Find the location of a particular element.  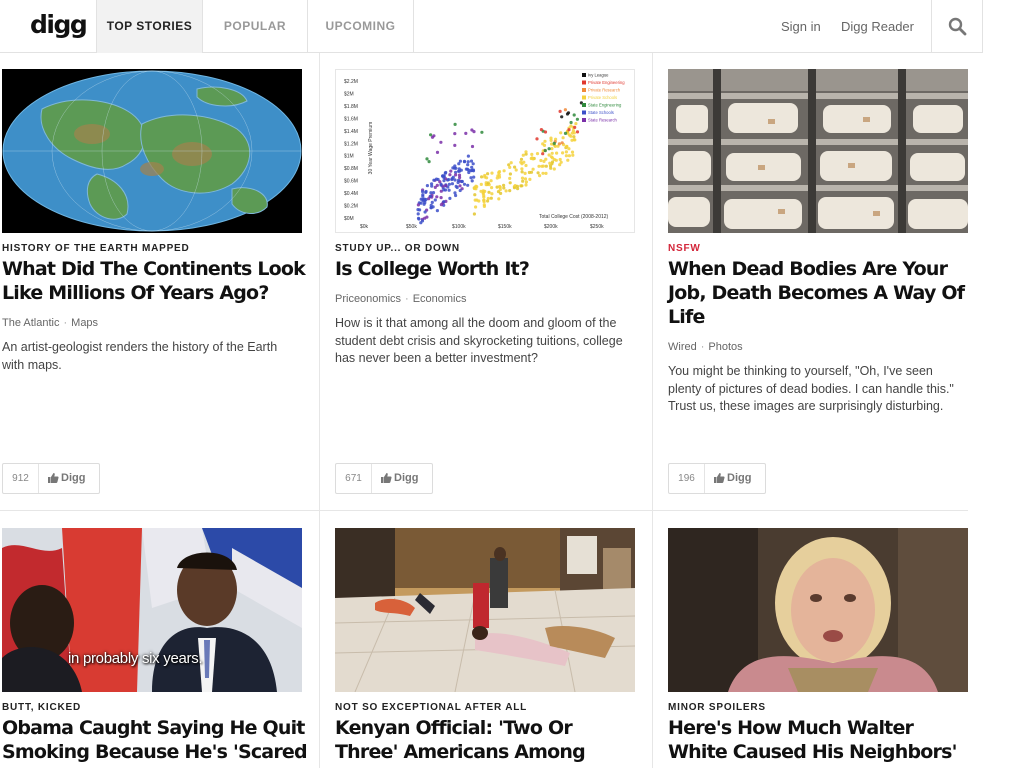

digg-button: 196 Digg is located at coordinates (717, 478).